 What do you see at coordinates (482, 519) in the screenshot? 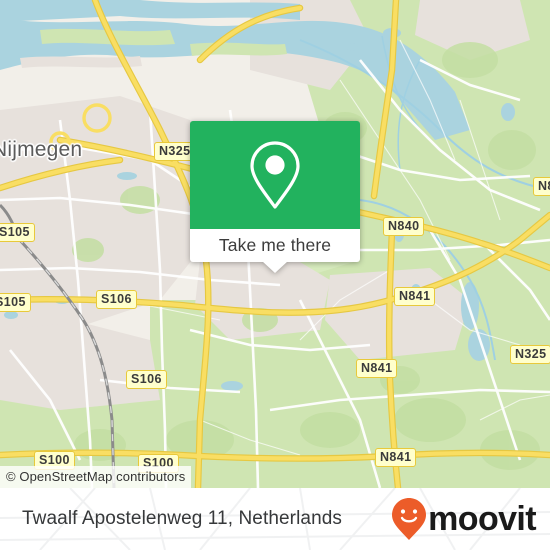
I see `moovit-wordmark: moovit` at bounding box center [482, 519].